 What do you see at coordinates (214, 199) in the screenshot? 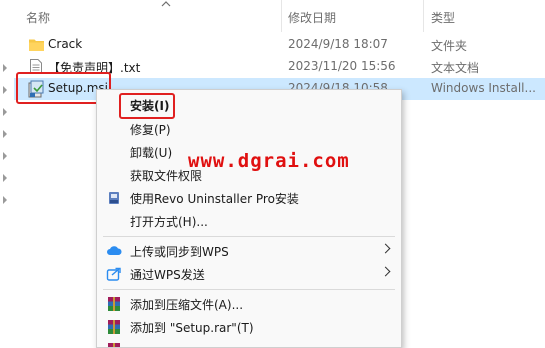
I see `menu-item-label: 使用Revo Uninstaller Pro安装` at bounding box center [214, 199].